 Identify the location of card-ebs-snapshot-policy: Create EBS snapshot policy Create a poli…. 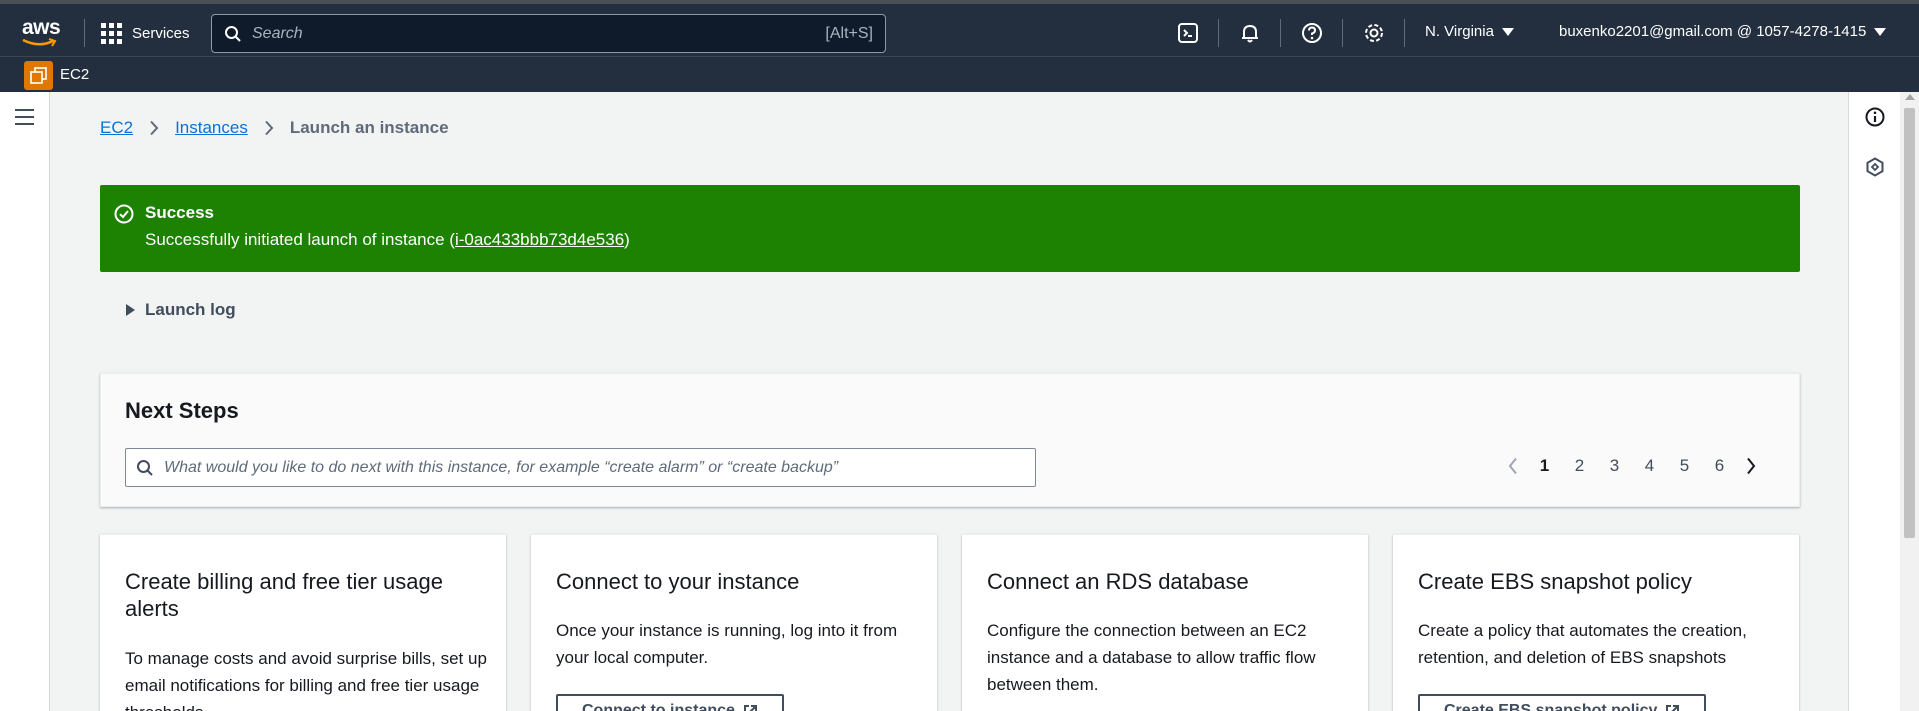
(1596, 622).